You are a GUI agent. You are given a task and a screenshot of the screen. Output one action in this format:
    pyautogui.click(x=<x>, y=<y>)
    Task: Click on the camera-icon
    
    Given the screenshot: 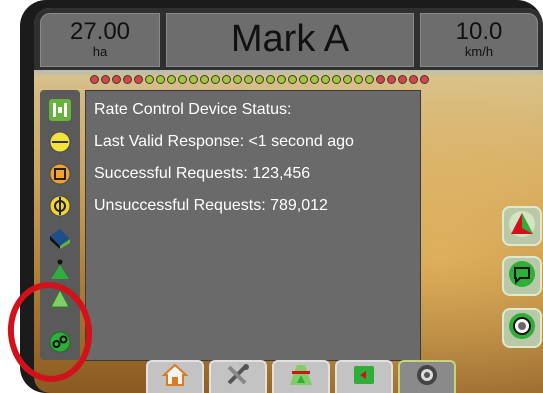 What is the action you would take?
    pyautogui.click(x=522, y=328)
    